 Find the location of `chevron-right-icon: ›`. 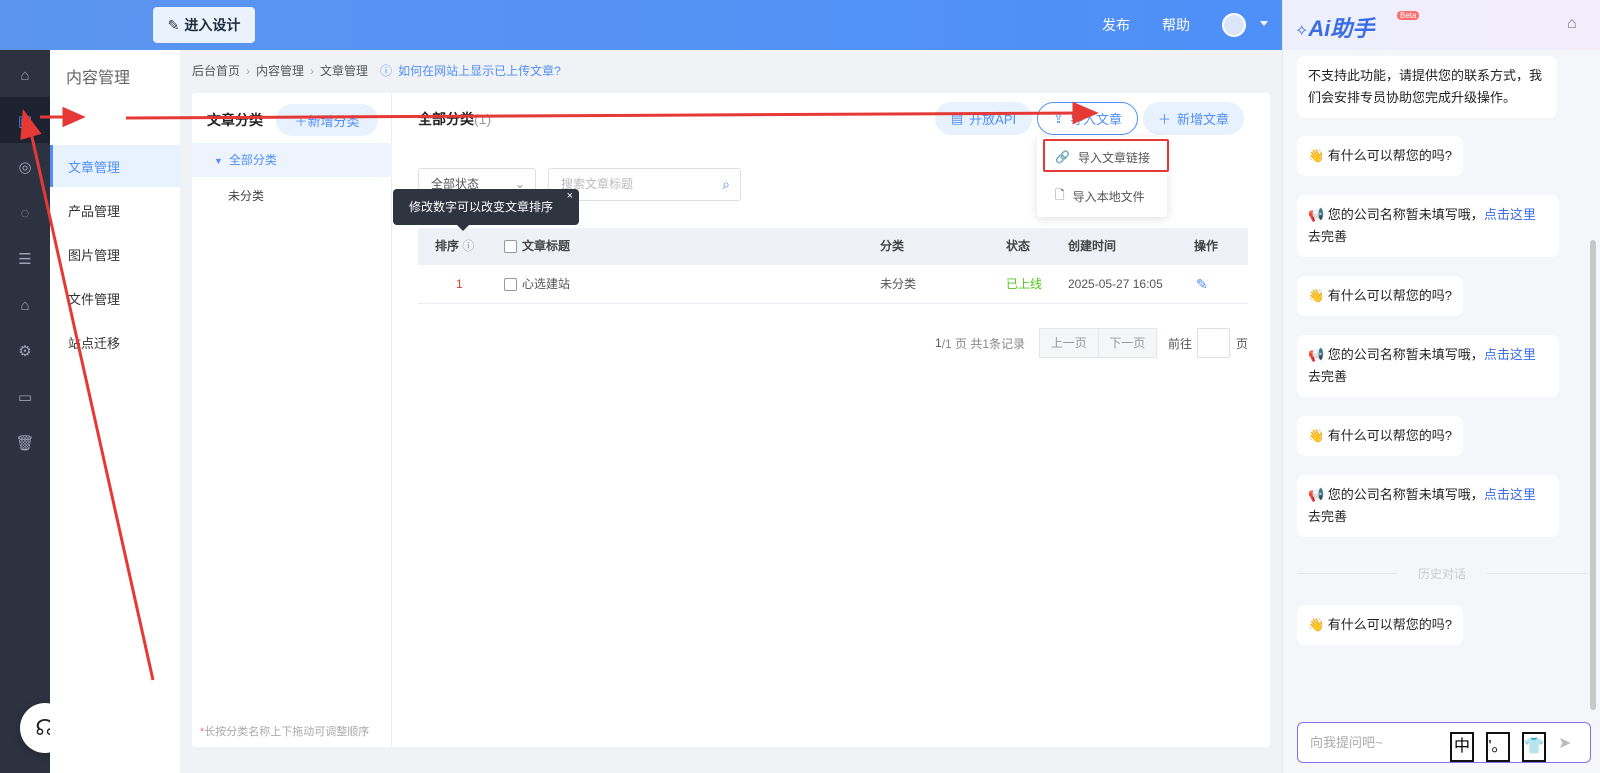

chevron-right-icon: › is located at coordinates (312, 70).